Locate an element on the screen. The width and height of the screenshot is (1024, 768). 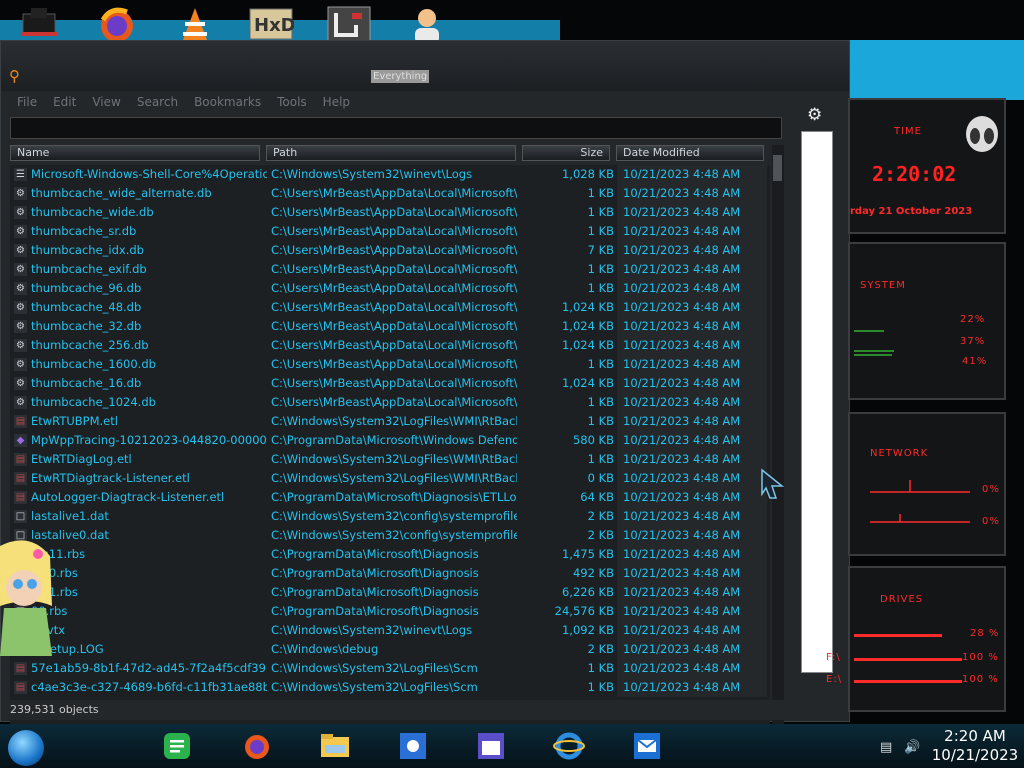
vertical-scrollbar is located at coordinates (778, 439).